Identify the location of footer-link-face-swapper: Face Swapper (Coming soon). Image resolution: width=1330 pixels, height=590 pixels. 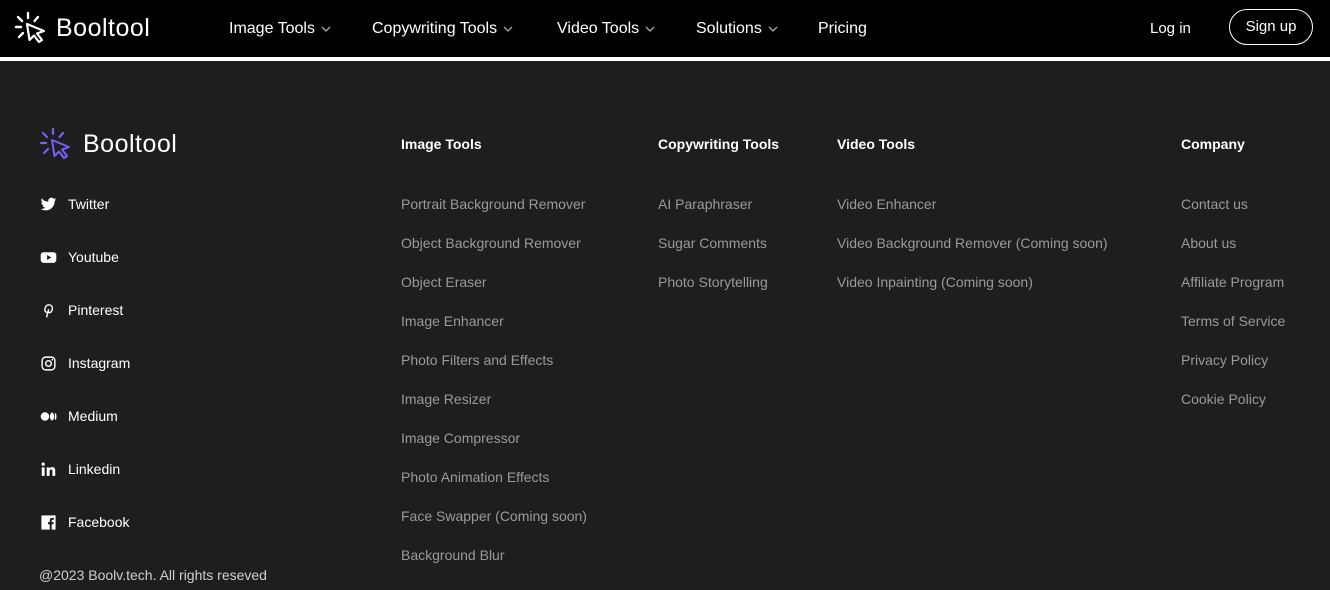
(494, 516).